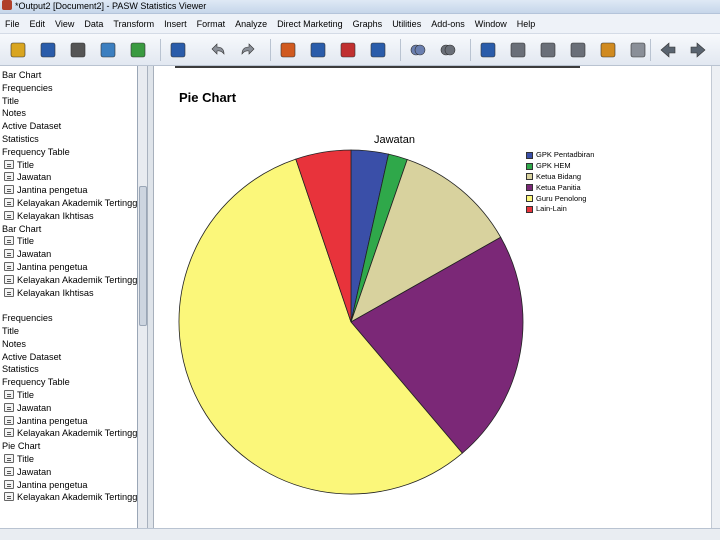  What do you see at coordinates (310, 23) in the screenshot?
I see `menu-direct-marketing: Direct Marketing` at bounding box center [310, 23].